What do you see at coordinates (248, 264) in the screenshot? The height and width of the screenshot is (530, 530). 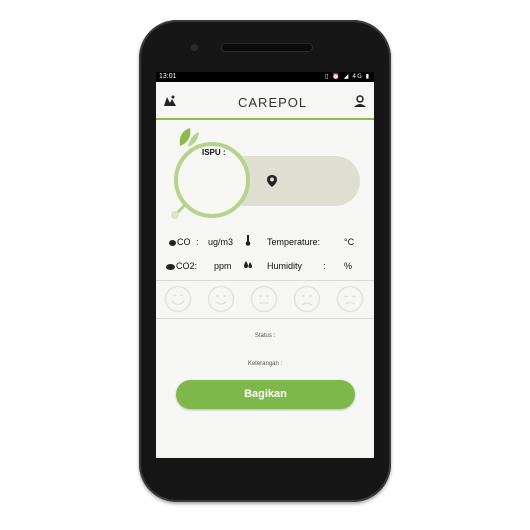 I see `humidity-icon` at bounding box center [248, 264].